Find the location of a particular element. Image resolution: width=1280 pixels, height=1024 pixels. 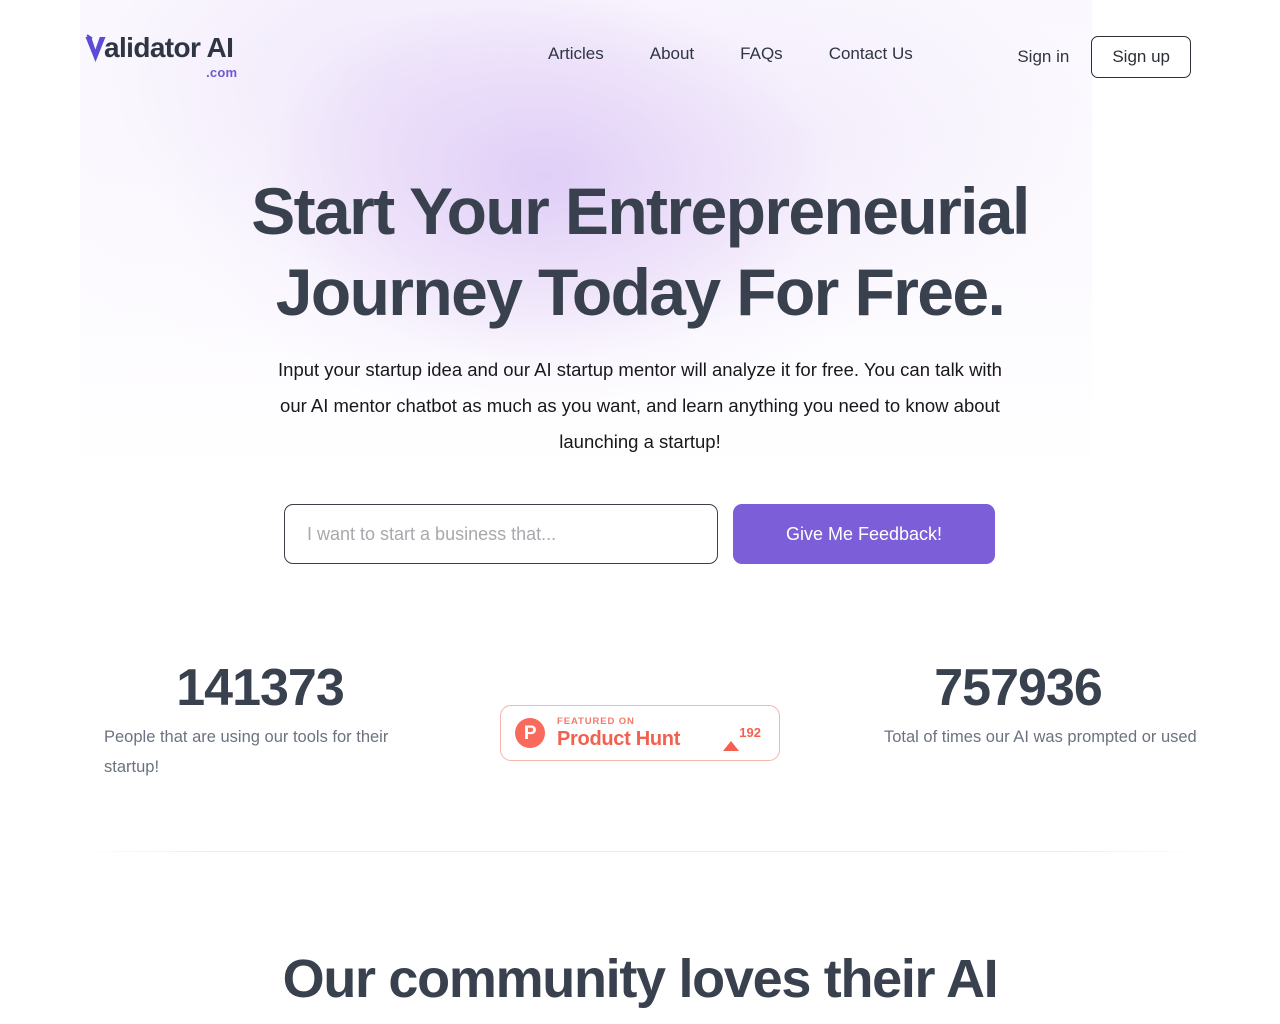

product-hunt-text: FEATURED ON Product Hunt is located at coordinates (618, 733).